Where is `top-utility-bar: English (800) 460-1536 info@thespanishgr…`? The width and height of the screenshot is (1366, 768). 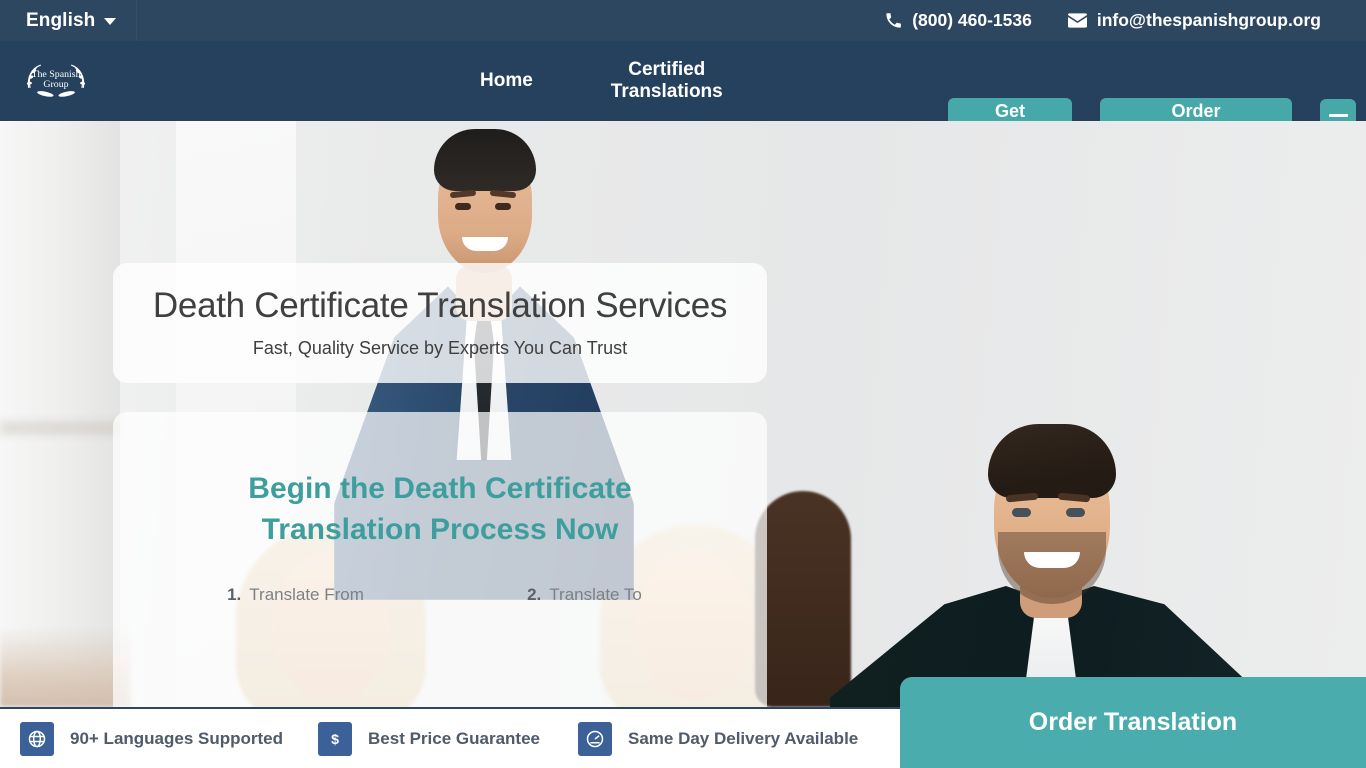 top-utility-bar: English (800) 460-1536 info@thespanishgr… is located at coordinates (683, 20).